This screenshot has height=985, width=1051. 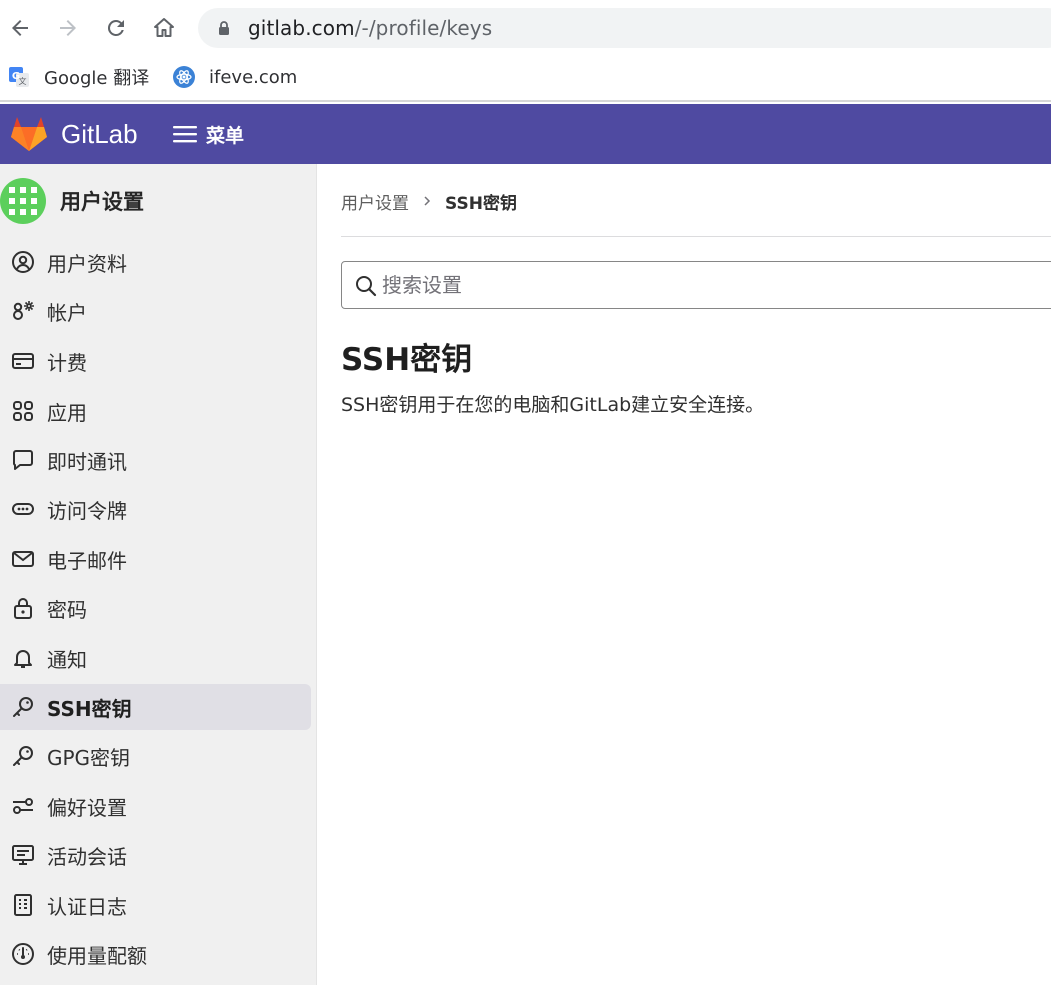 What do you see at coordinates (87, 856) in the screenshot?
I see `sidebar-item-label: 活动会话` at bounding box center [87, 856].